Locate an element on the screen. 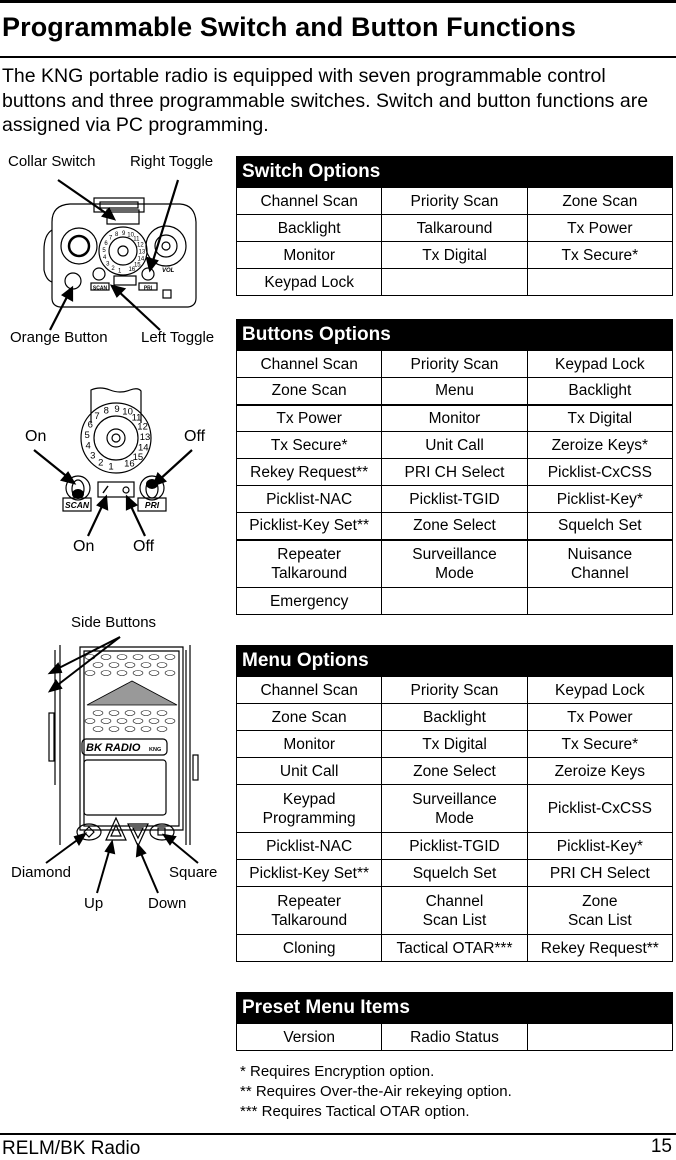  arrow-orange-button is located at coordinates (59, 311).